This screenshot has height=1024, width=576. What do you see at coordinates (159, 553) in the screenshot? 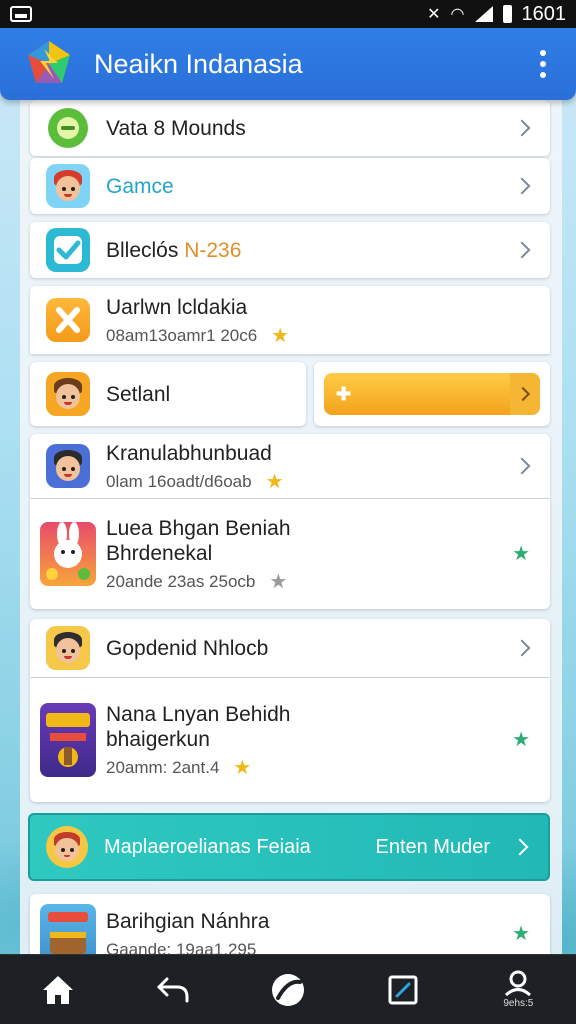
I see `item-title-line2: Bhrdenekal` at bounding box center [159, 553].